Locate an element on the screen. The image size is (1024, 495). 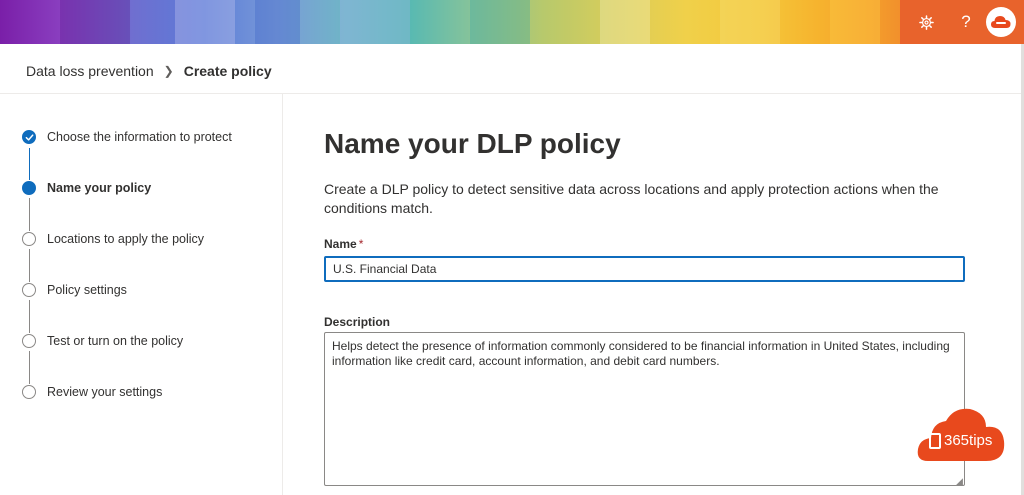
watermark-logo: 365tips is located at coordinates (960, 434).